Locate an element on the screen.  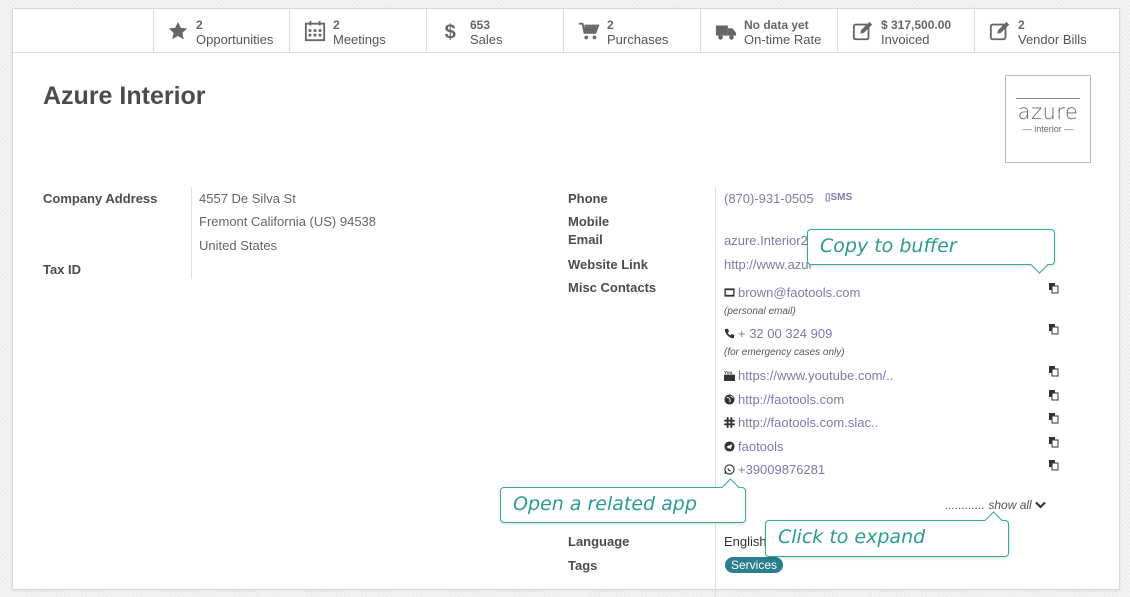
language-label: Language is located at coordinates (599, 541).